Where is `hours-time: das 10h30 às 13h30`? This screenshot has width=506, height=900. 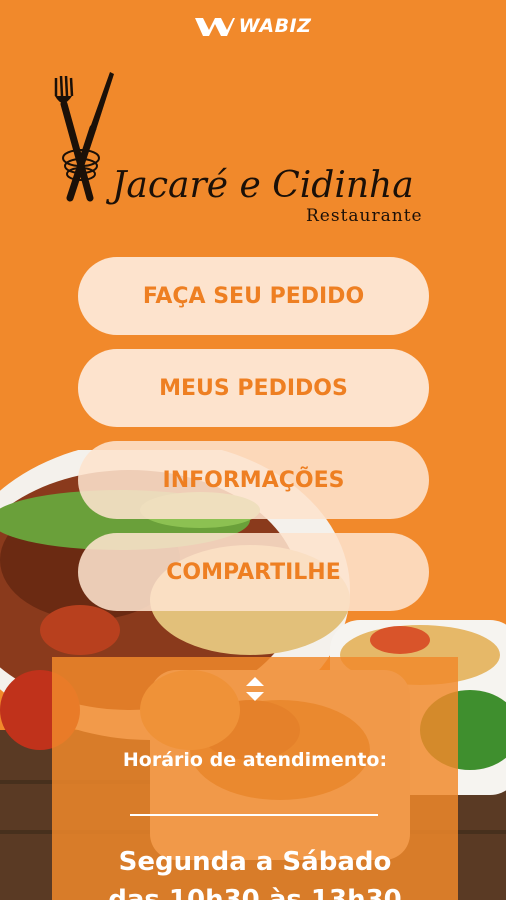
hours-time: das 10h30 às 13h30 is located at coordinates (255, 892).